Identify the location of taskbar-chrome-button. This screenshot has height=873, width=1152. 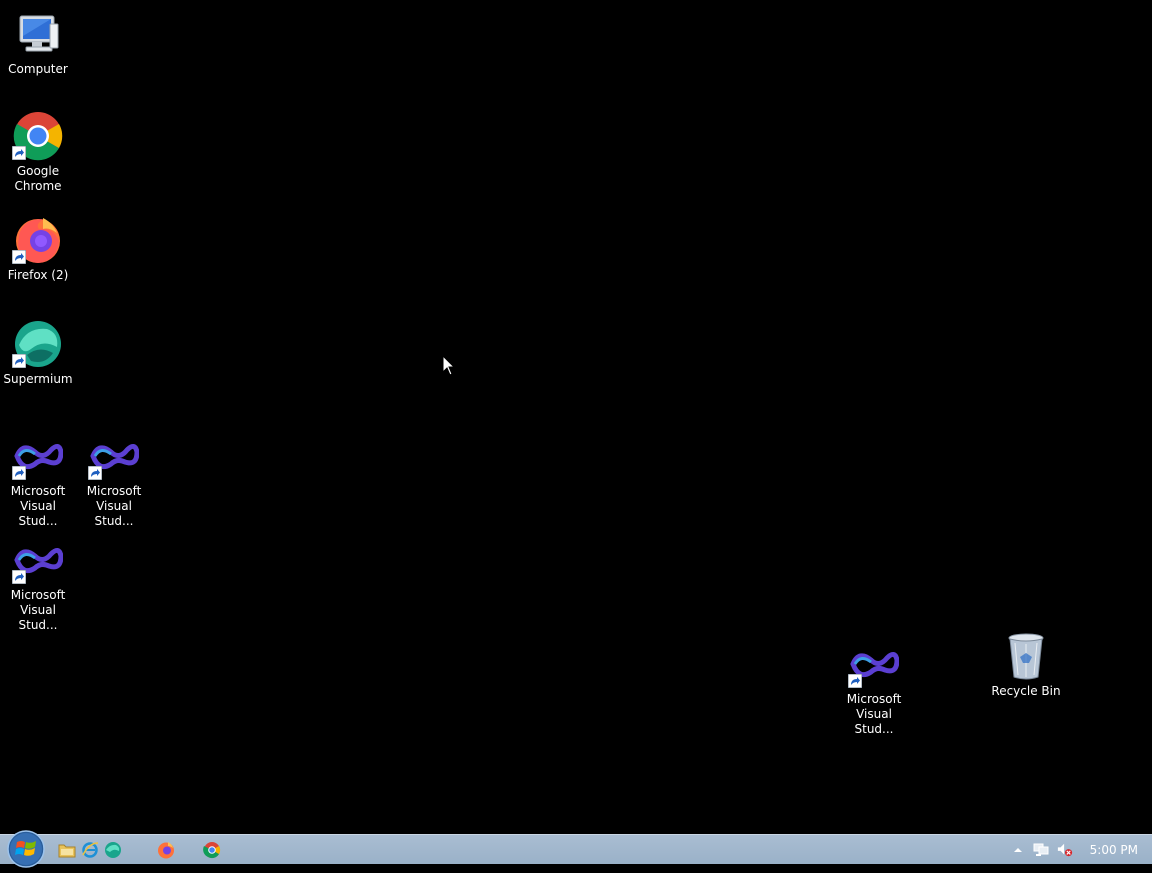
(212, 850).